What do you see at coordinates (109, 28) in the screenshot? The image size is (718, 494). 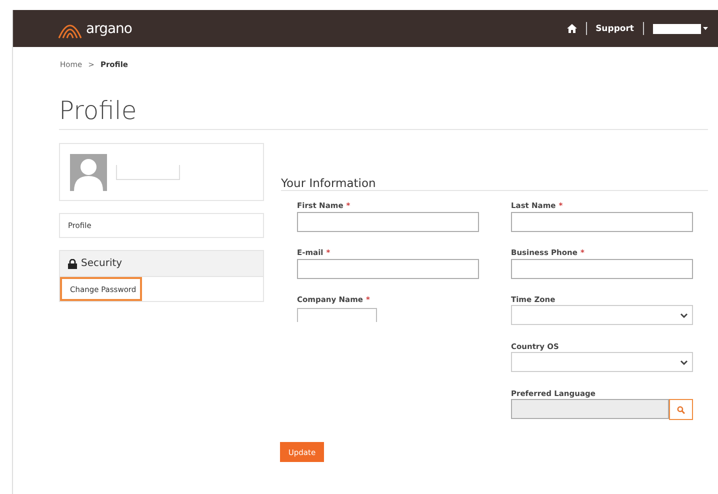 I see `logo-text: argano` at bounding box center [109, 28].